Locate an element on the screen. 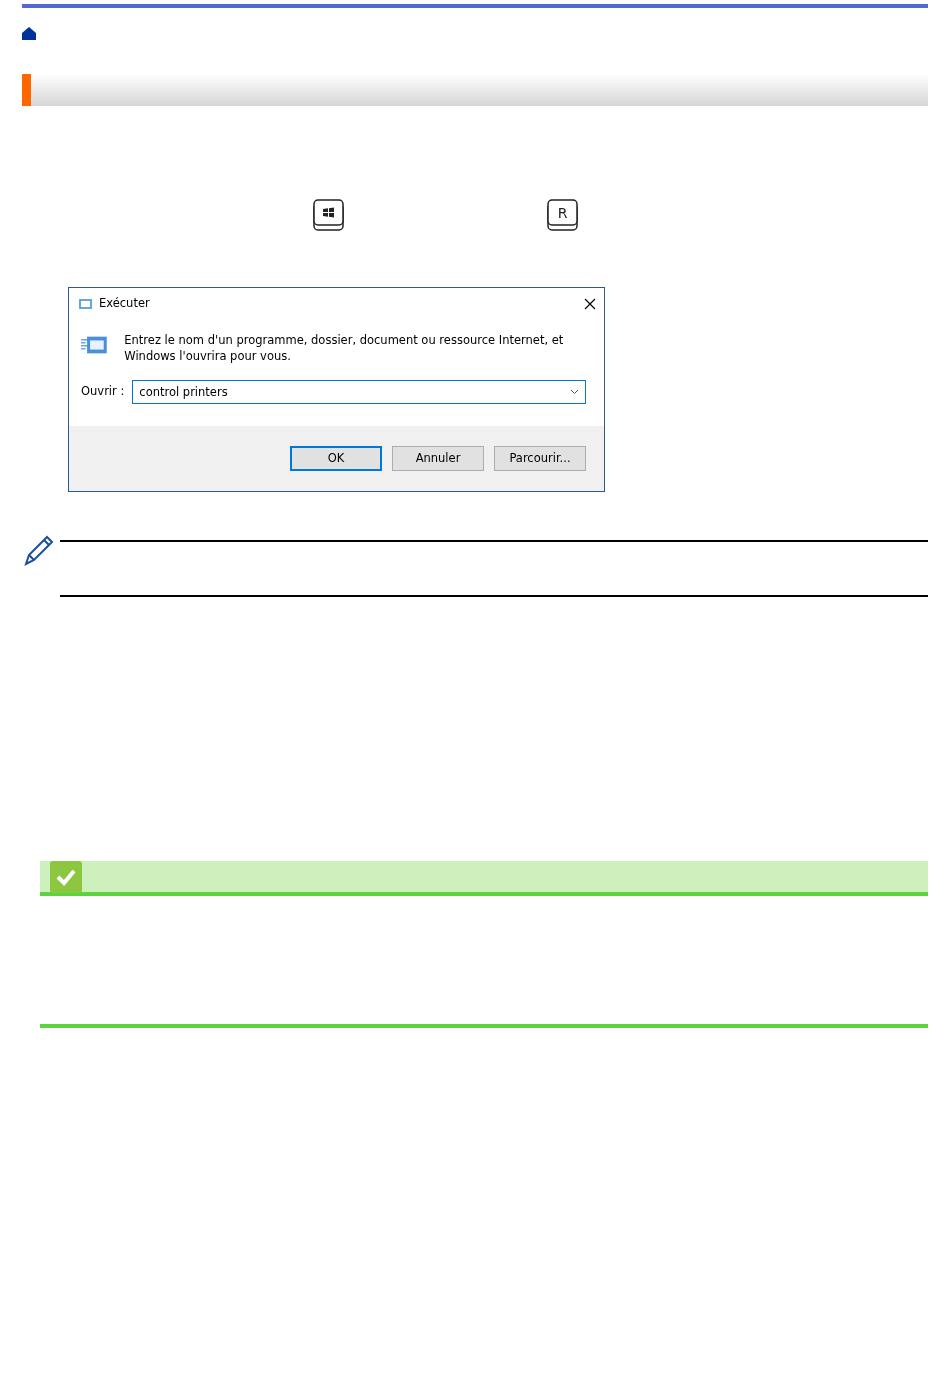 This screenshot has width=950, height=1387. pencil-icon is located at coordinates (38, 550).